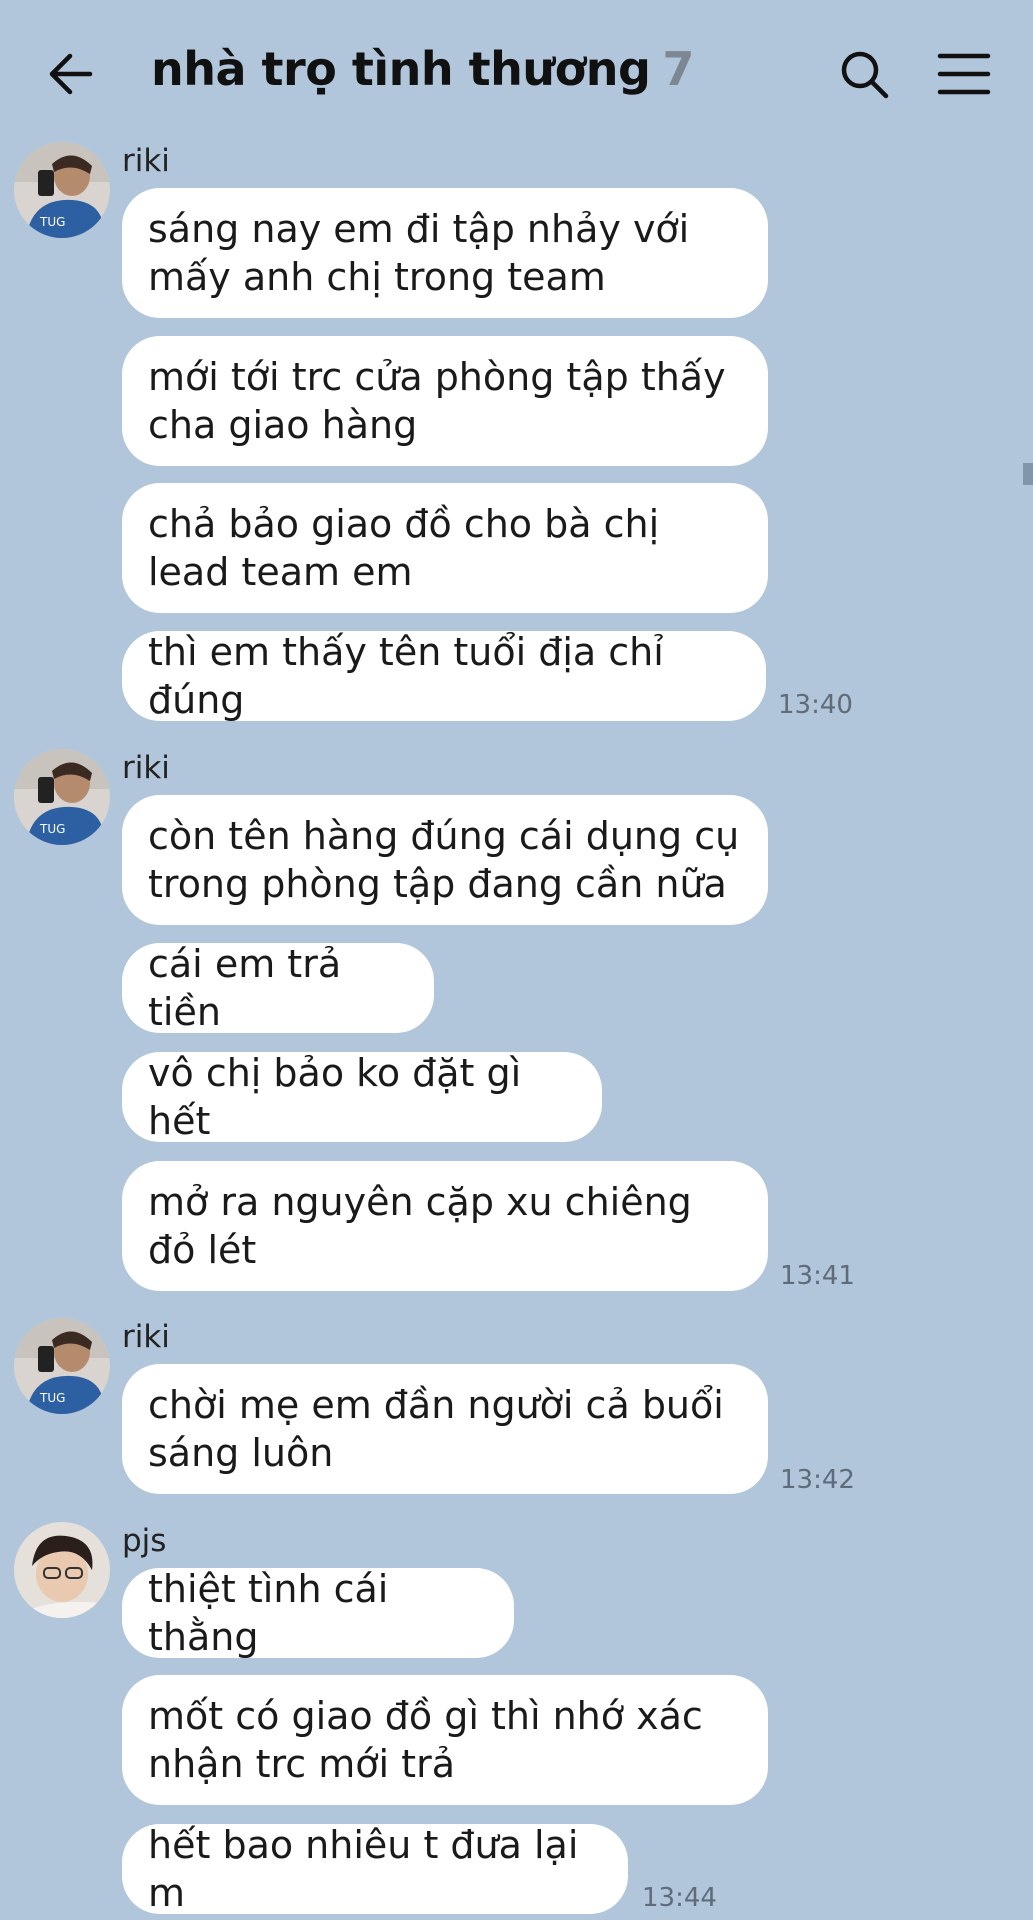 The image size is (1033, 1920). I want to click on message-bubble: mở ra nguyên cặp xu chiêng đỏ lét, so click(445, 1226).